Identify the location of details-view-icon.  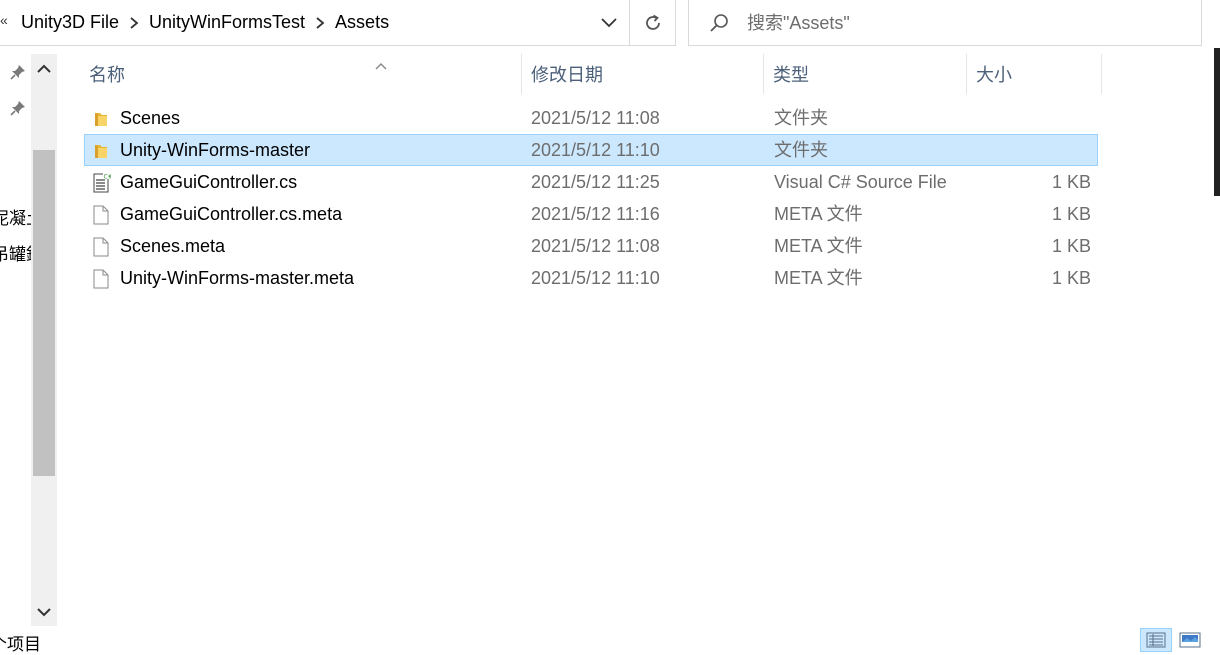
(1156, 640).